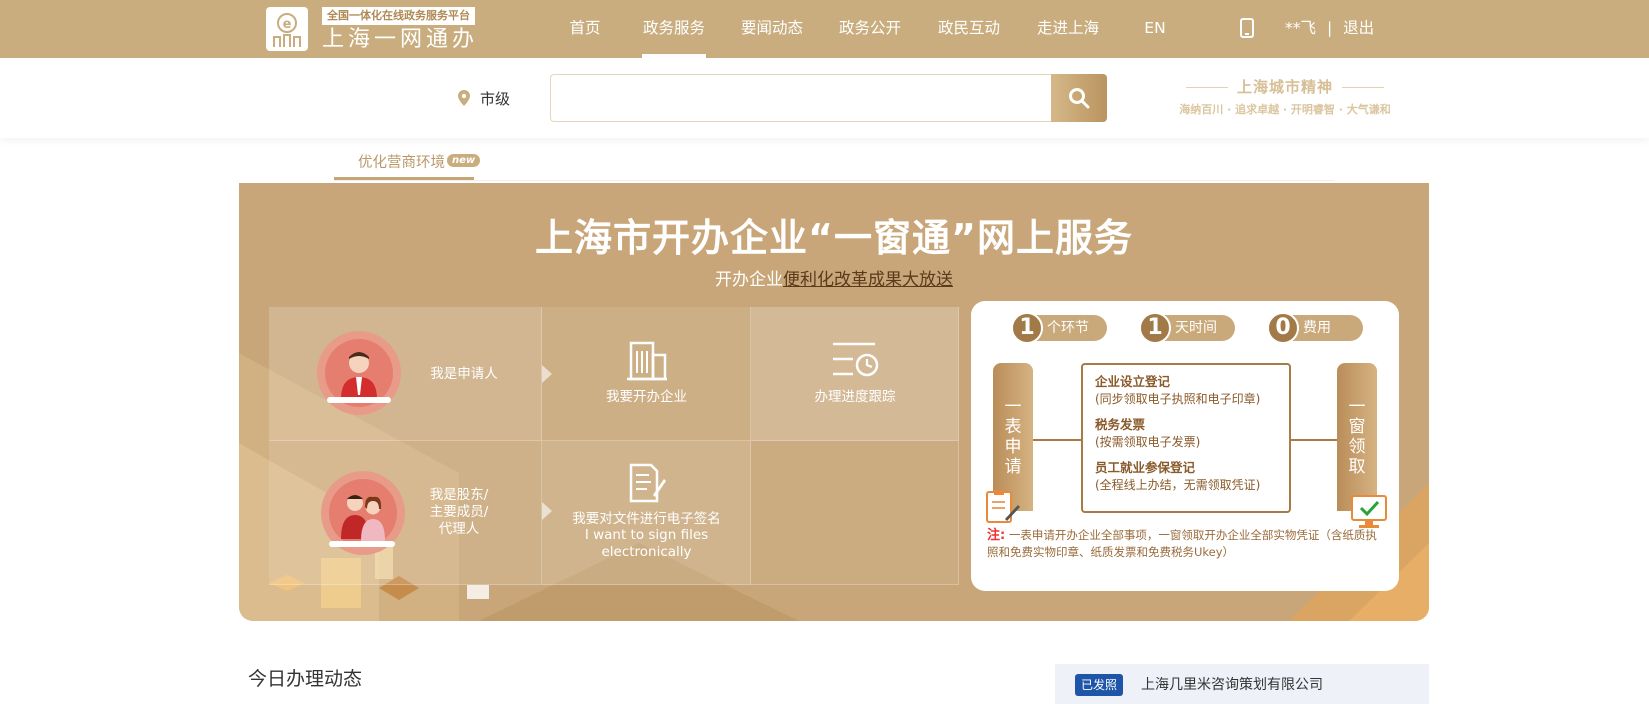  Describe the element at coordinates (398, 16) in the screenshot. I see `logo-tagline: 全国一体化在线政务服务平台` at that location.